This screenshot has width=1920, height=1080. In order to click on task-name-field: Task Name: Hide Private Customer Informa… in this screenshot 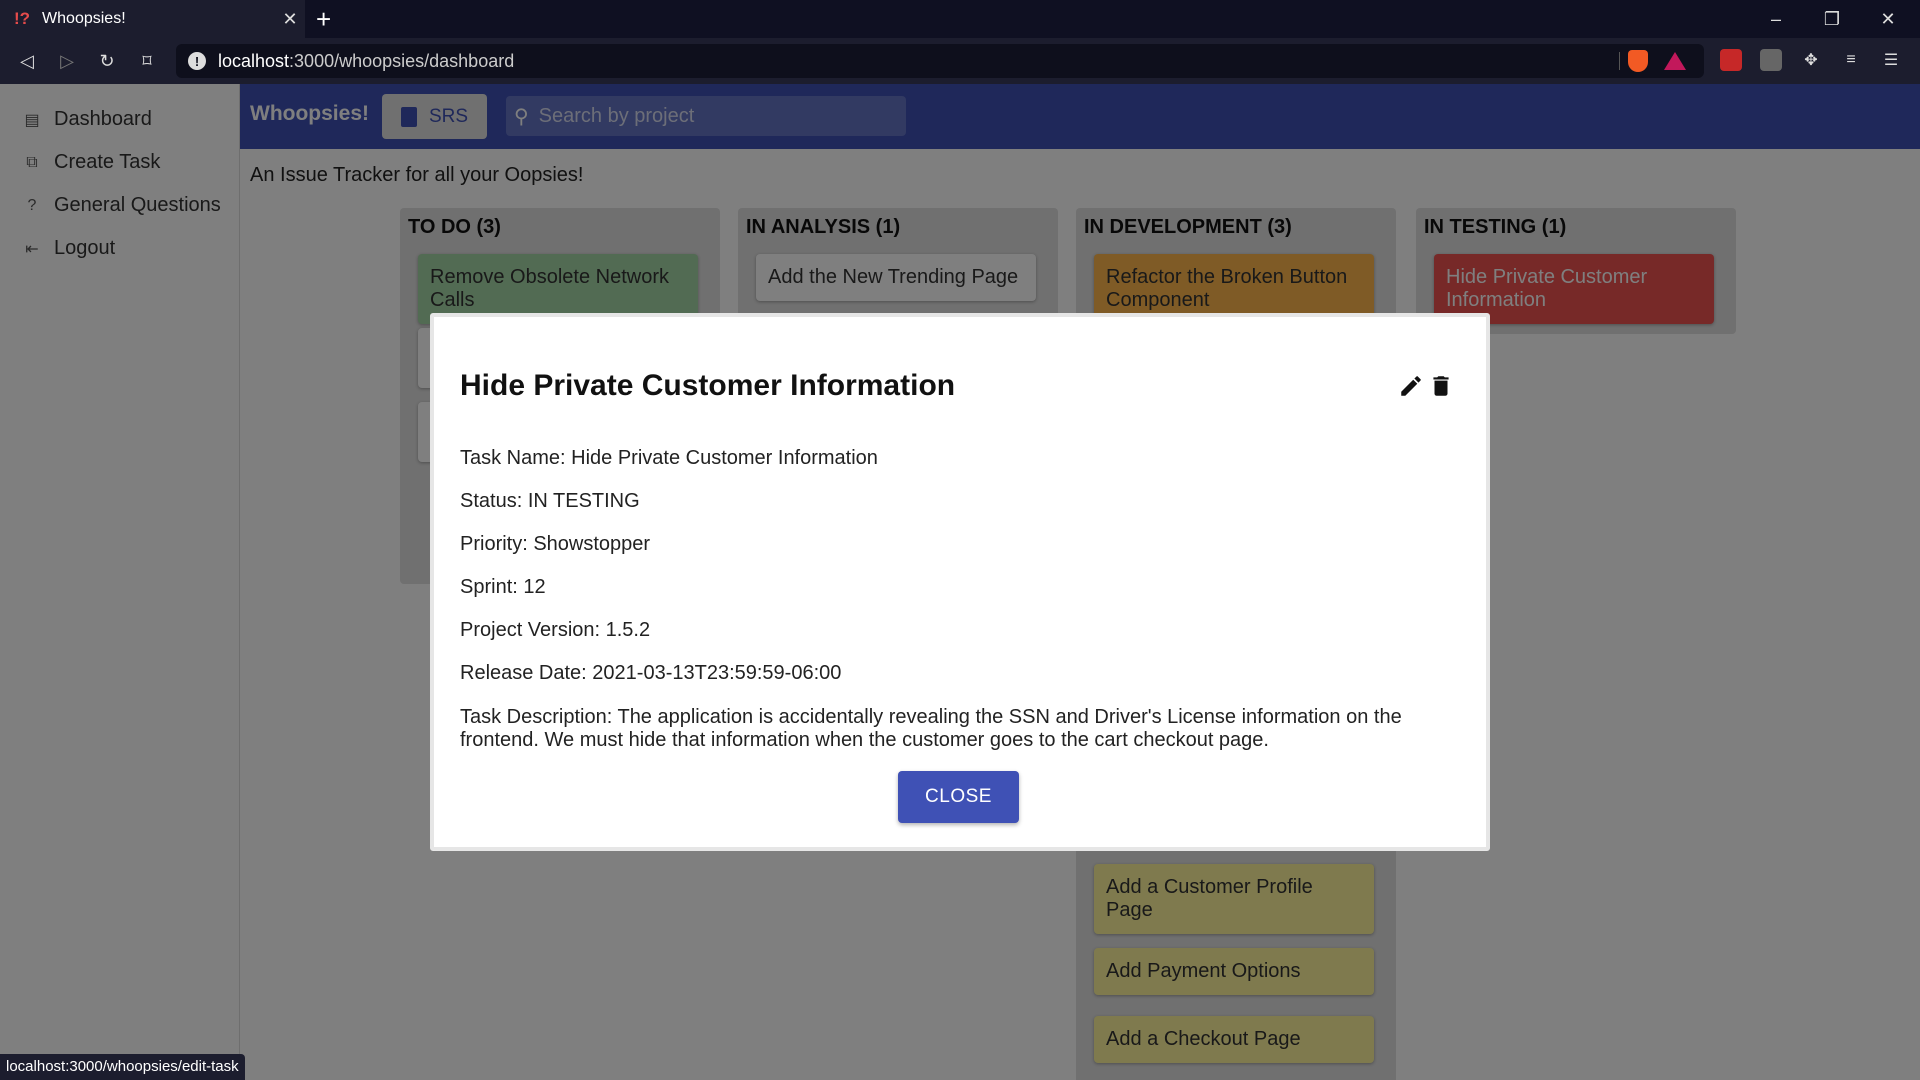, I will do `click(669, 458)`.